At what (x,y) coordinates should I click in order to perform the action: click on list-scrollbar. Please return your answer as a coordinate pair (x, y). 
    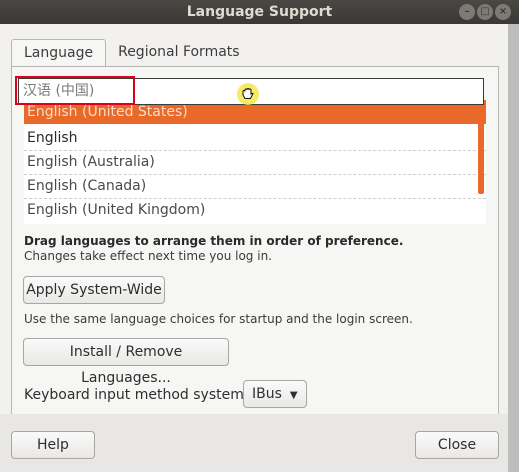
    Looking at the image, I should click on (481, 152).